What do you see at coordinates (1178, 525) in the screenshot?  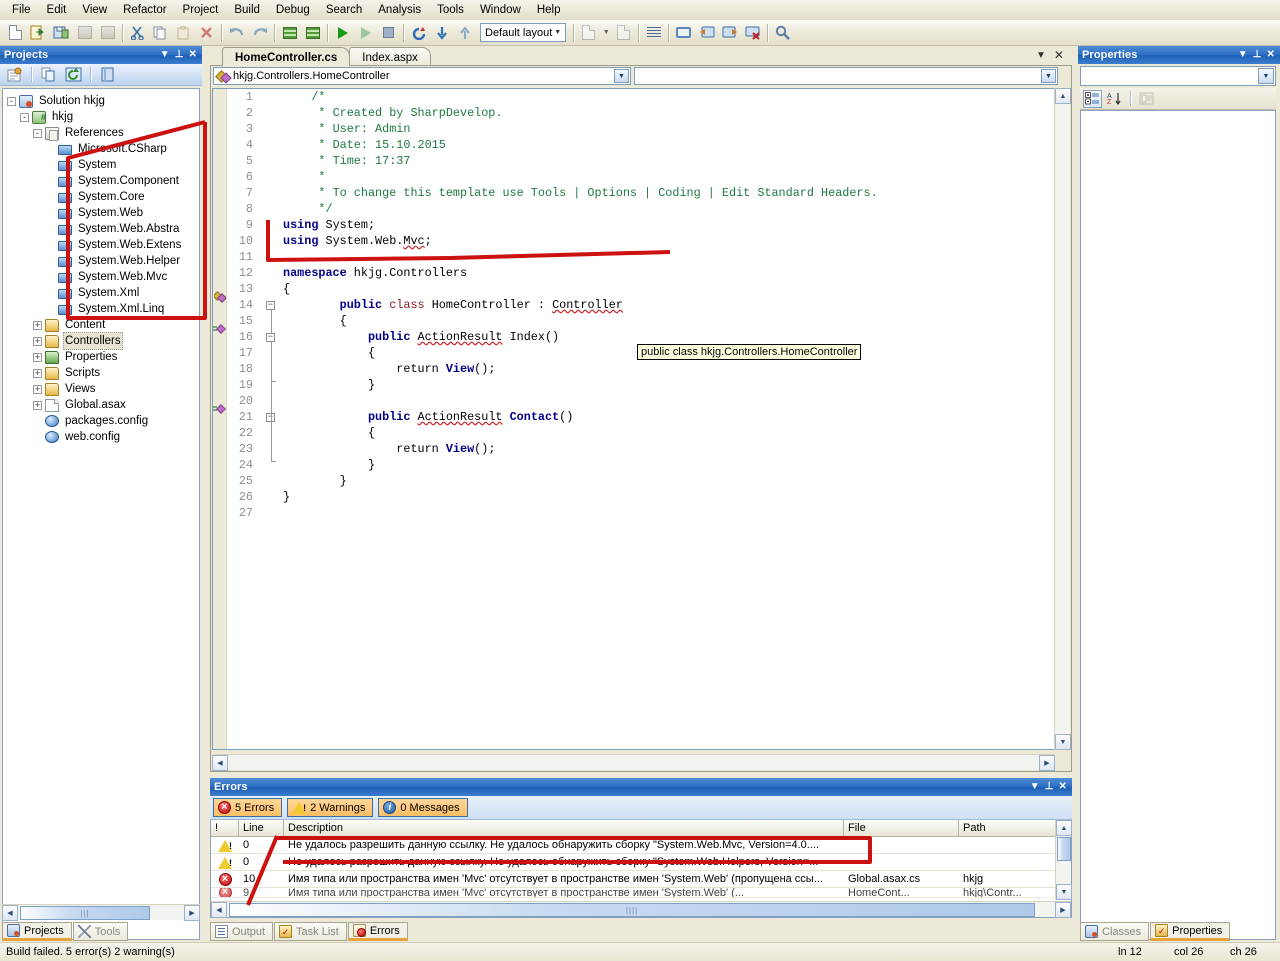 I see `properties-grid` at bounding box center [1178, 525].